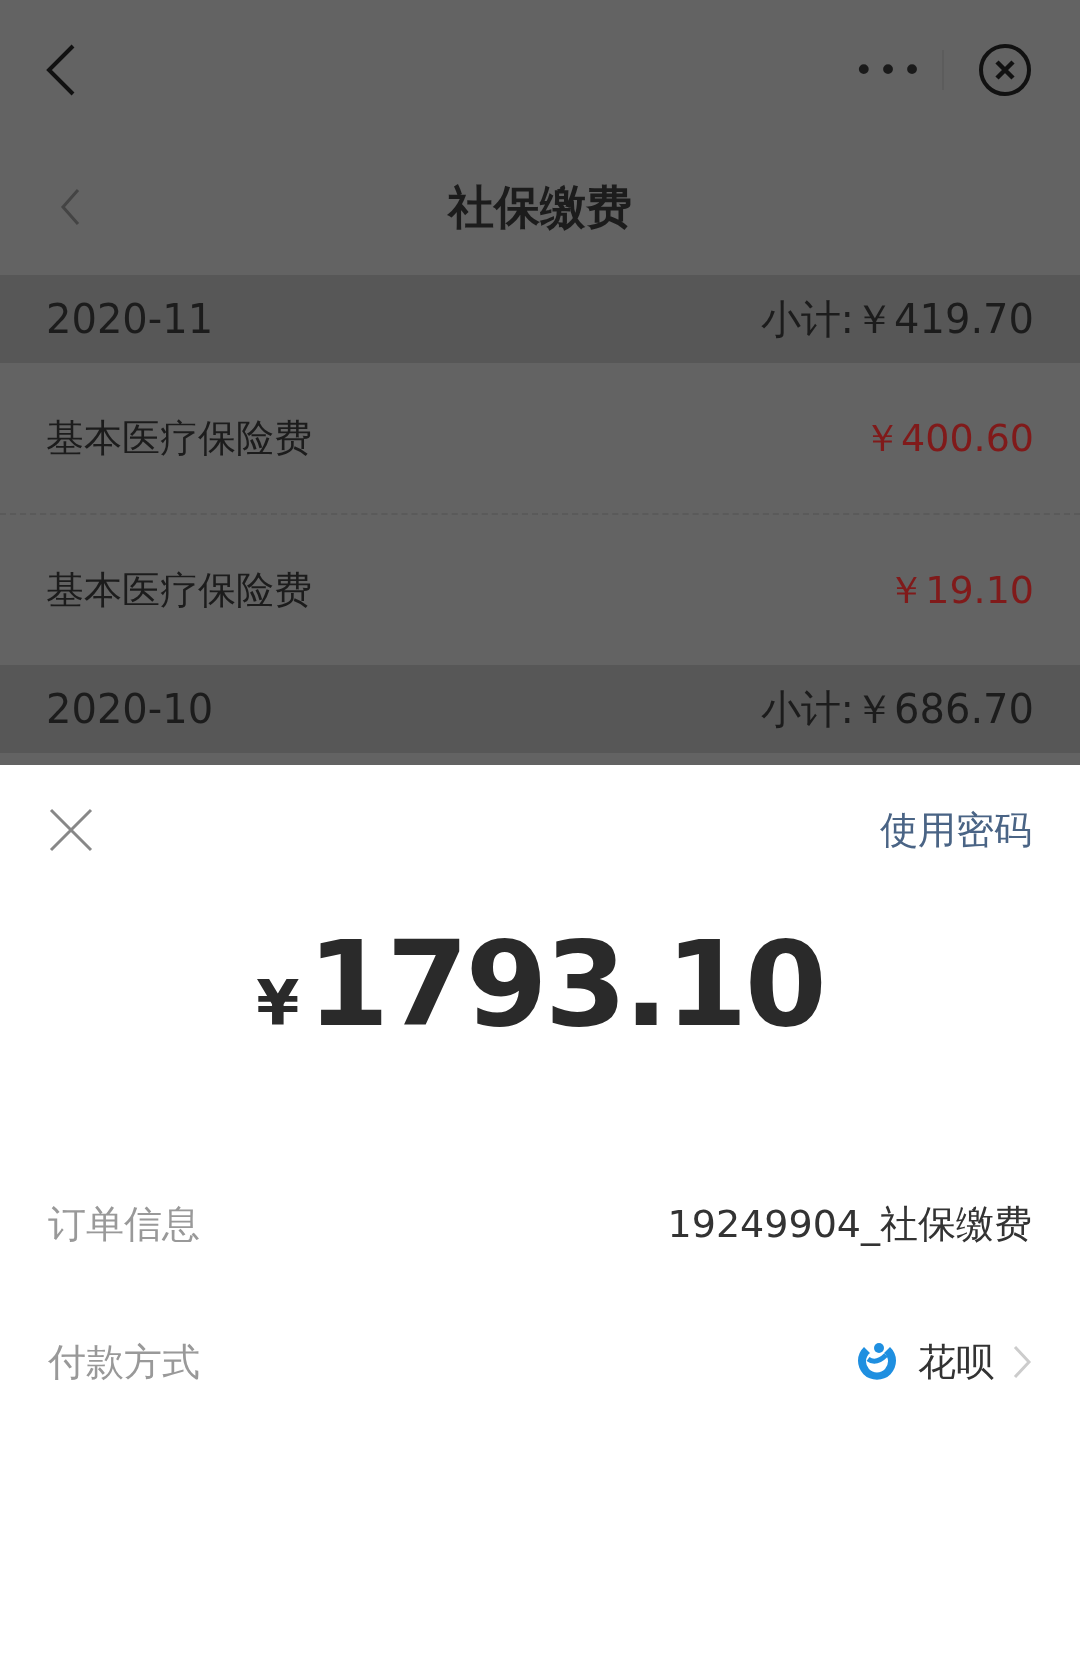 The image size is (1080, 1669). What do you see at coordinates (849, 1224) in the screenshot?
I see `order-info: 19249904_社保缴费` at bounding box center [849, 1224].